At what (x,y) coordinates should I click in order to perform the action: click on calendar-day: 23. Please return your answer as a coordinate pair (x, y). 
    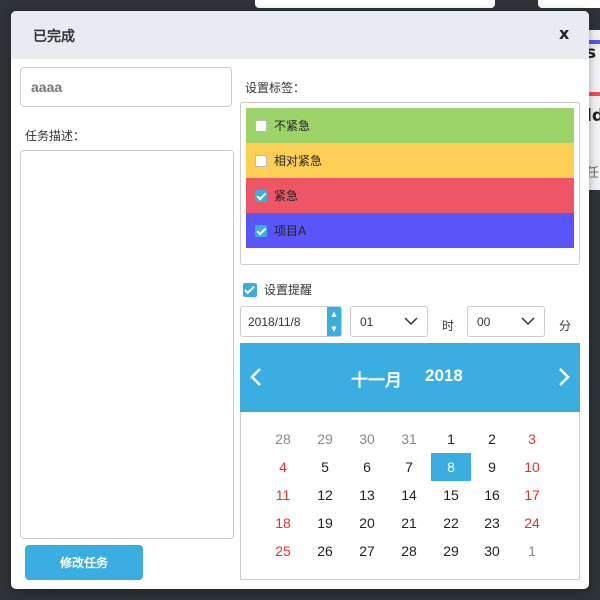
    Looking at the image, I should click on (492, 523).